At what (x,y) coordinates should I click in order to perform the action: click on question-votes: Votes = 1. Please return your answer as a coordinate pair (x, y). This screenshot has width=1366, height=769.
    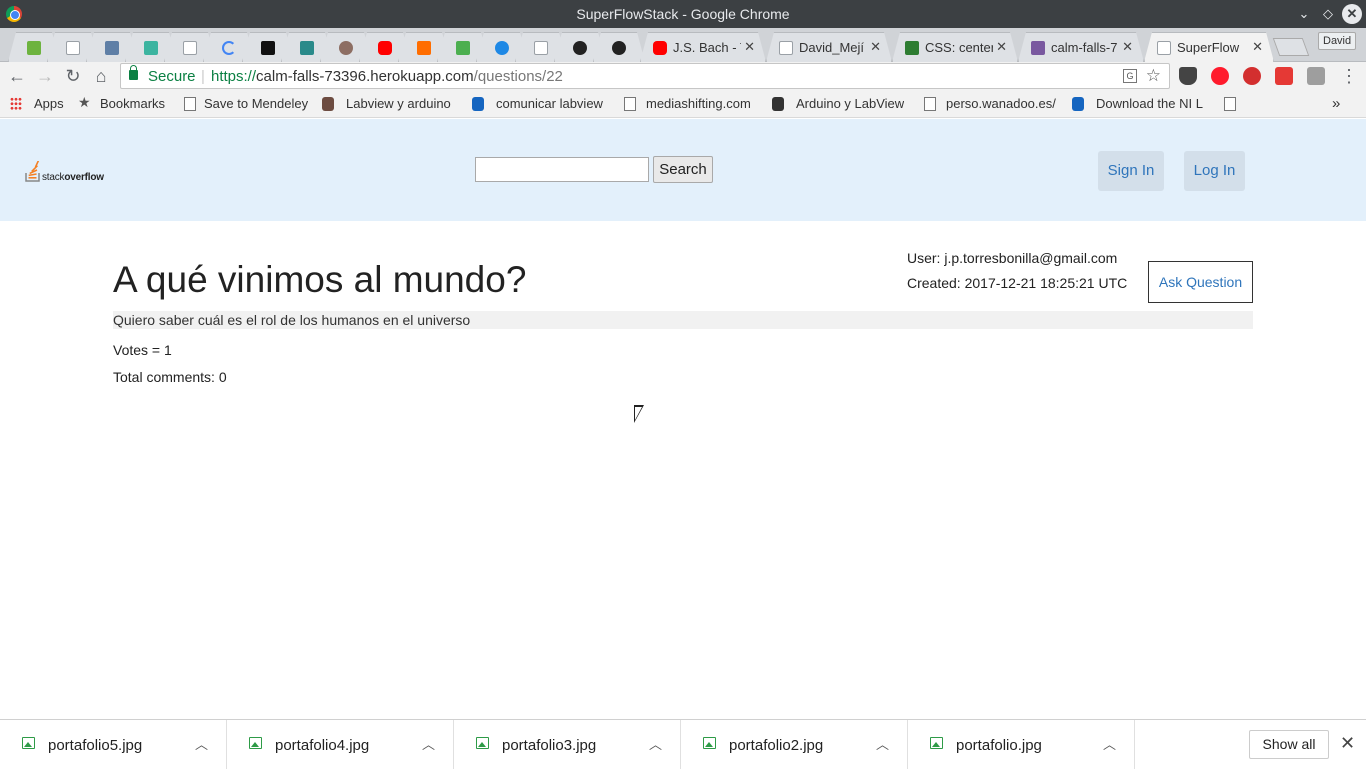
    Looking at the image, I should click on (142, 350).